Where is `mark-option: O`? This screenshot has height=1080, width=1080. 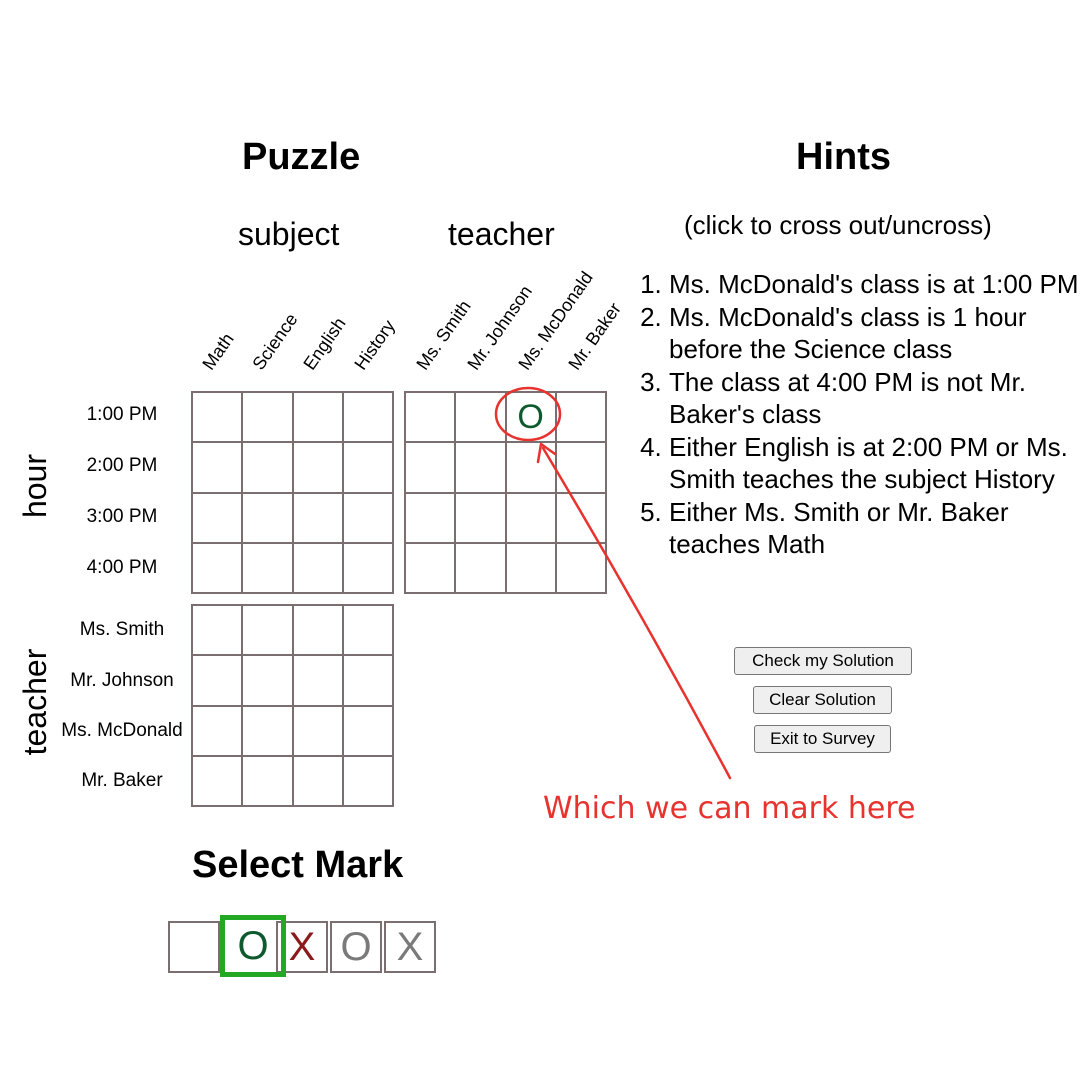
mark-option: O is located at coordinates (253, 946).